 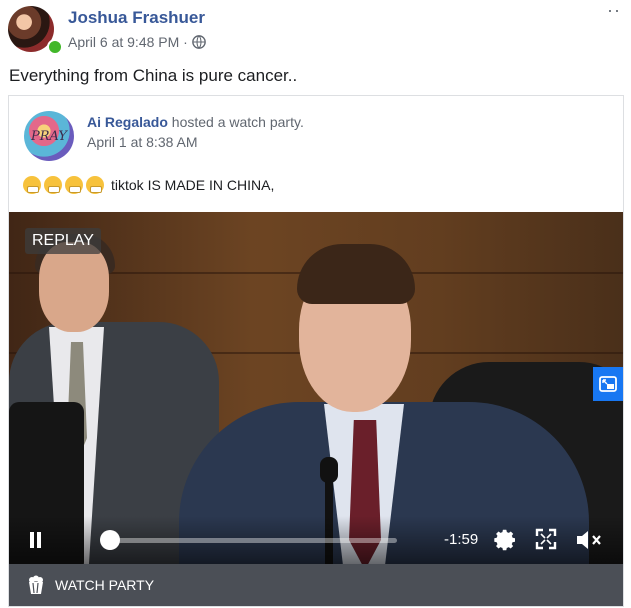 What do you see at coordinates (105, 585) in the screenshot?
I see `watch-party-label: WATCH PARTY` at bounding box center [105, 585].